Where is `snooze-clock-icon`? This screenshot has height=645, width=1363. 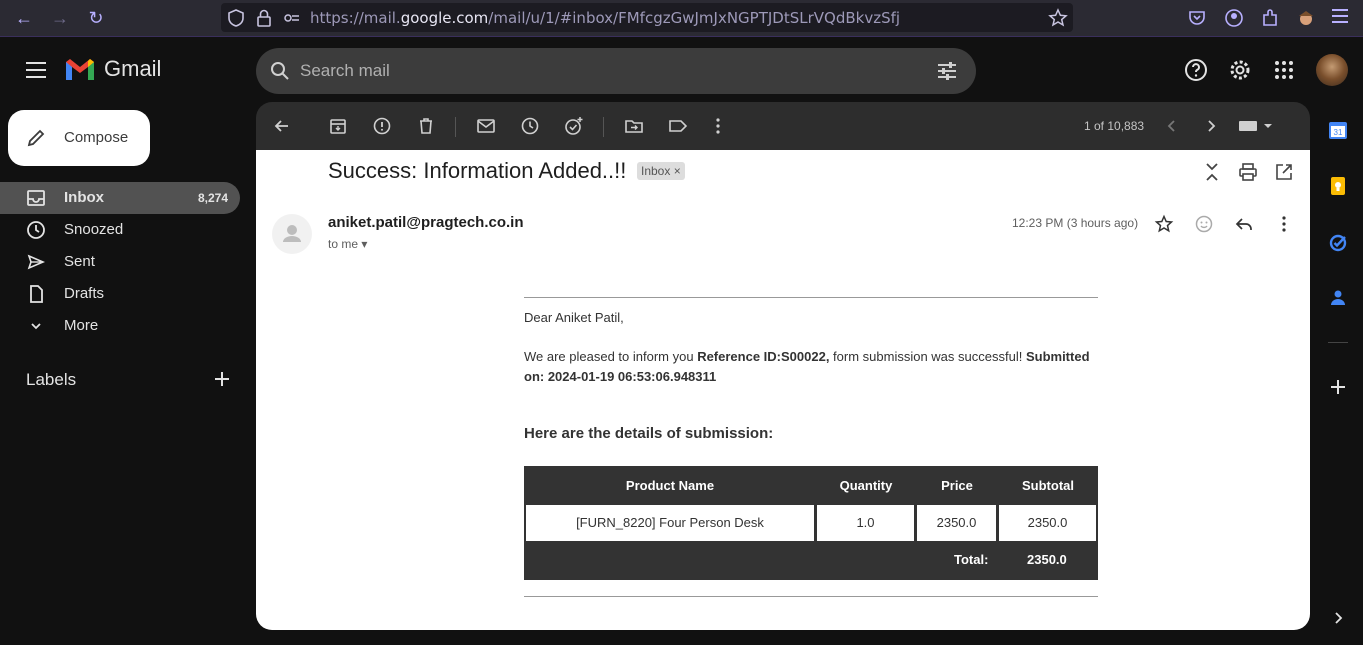 snooze-clock-icon is located at coordinates (530, 126).